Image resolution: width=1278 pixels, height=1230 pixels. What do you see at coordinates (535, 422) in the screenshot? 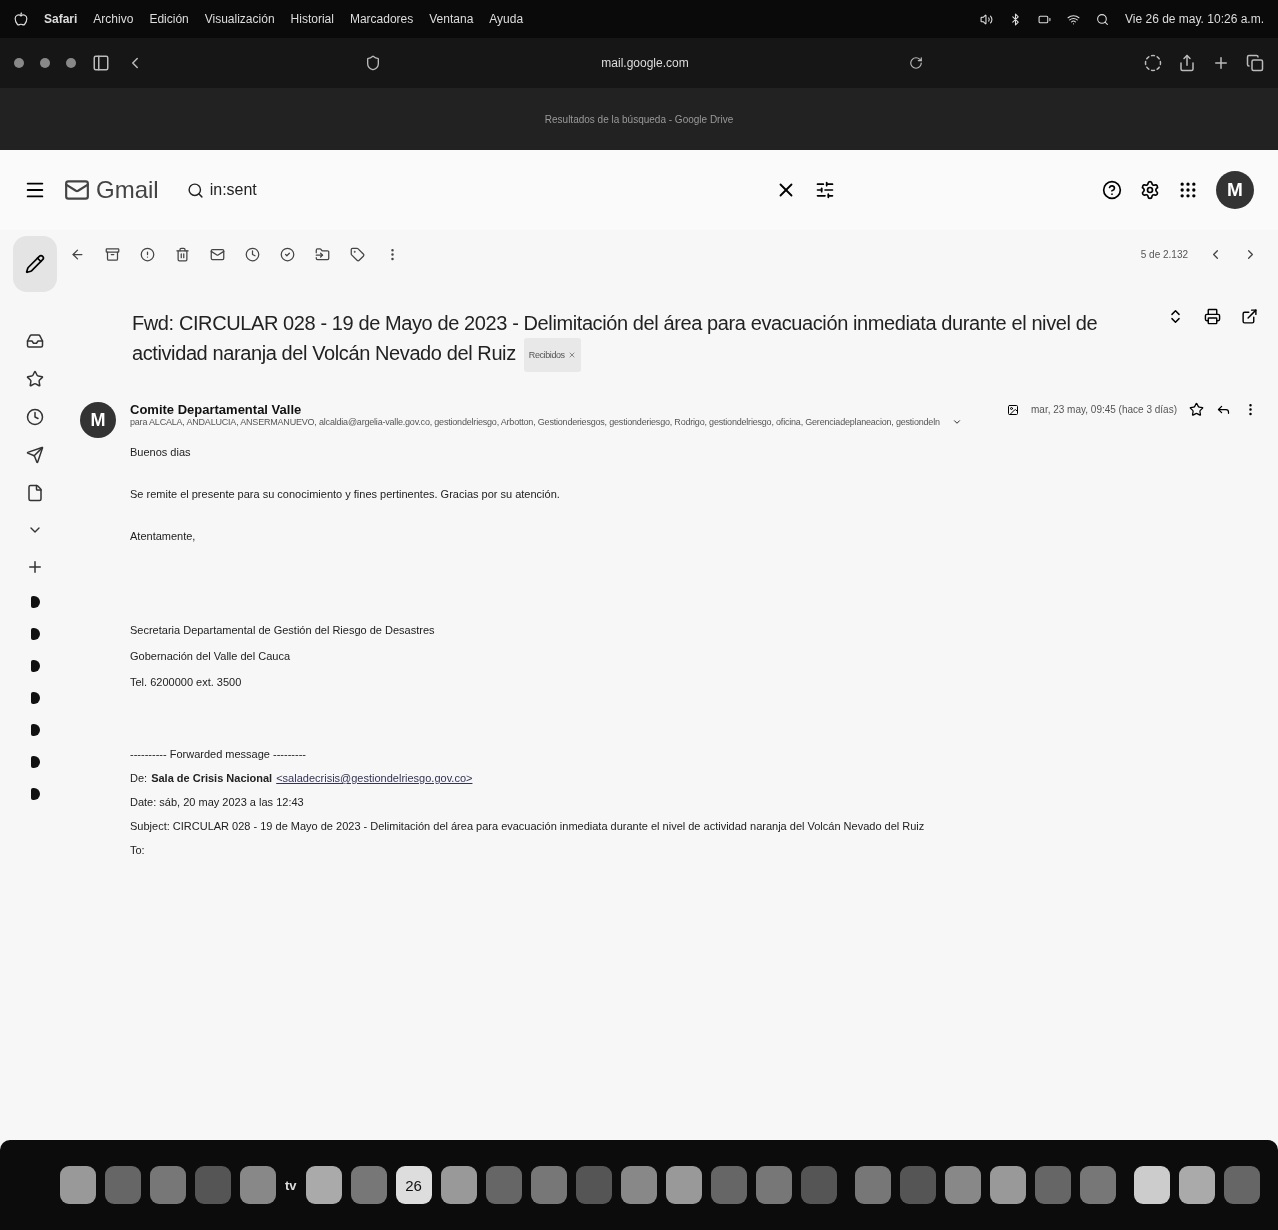
I see `recipients-text: para ALCALA, ANDALUCIA, ANSERMANUEVO, alcaldia@argelia-valle.gov.co, gestiondelriesgo, Arbotton, Gestionderiesgos, gestionderiesgo, Rodrigo, gestiondelriesgo, oficina, Gerenciadeplaneacion, gestiondeln` at bounding box center [535, 422].